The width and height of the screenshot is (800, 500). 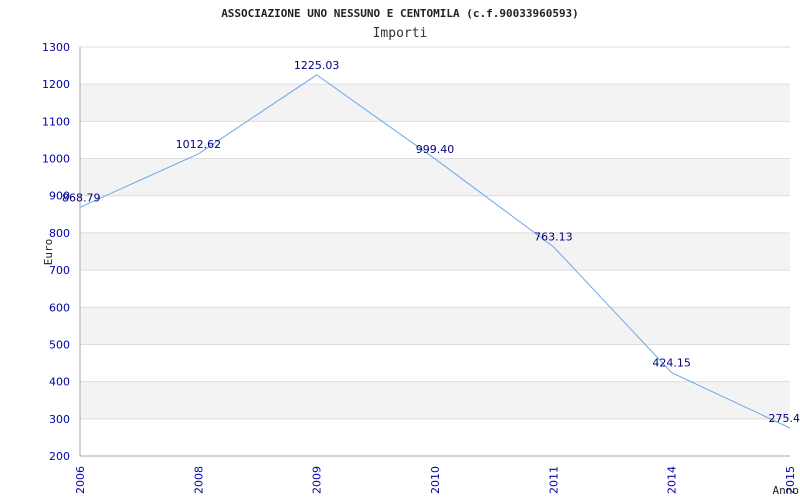 What do you see at coordinates (56, 121) in the screenshot?
I see `y-tick-label: 1100` at bounding box center [56, 121].